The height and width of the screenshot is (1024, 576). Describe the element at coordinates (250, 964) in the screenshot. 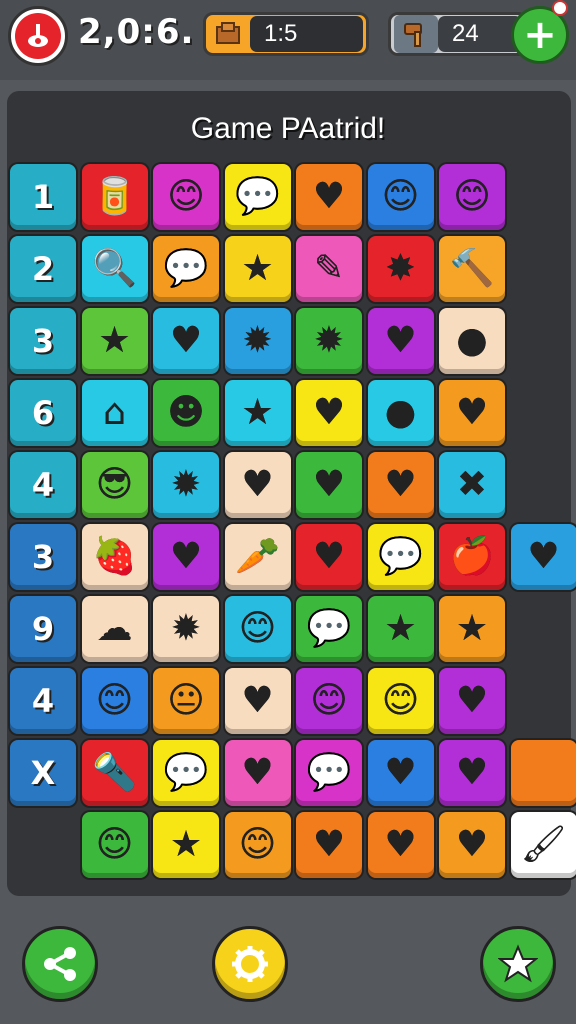

I see `settings-button` at that location.